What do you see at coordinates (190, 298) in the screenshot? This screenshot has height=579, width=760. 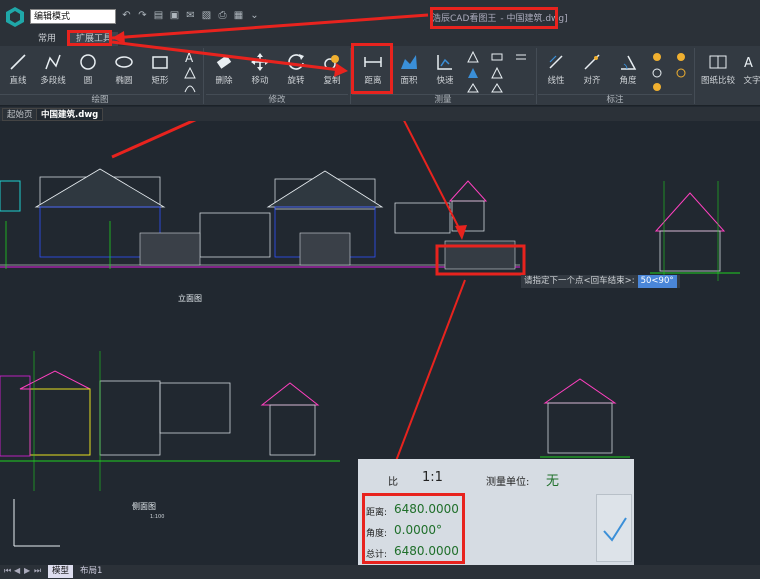 I see `front-elevation-title: 立面图` at bounding box center [190, 298].